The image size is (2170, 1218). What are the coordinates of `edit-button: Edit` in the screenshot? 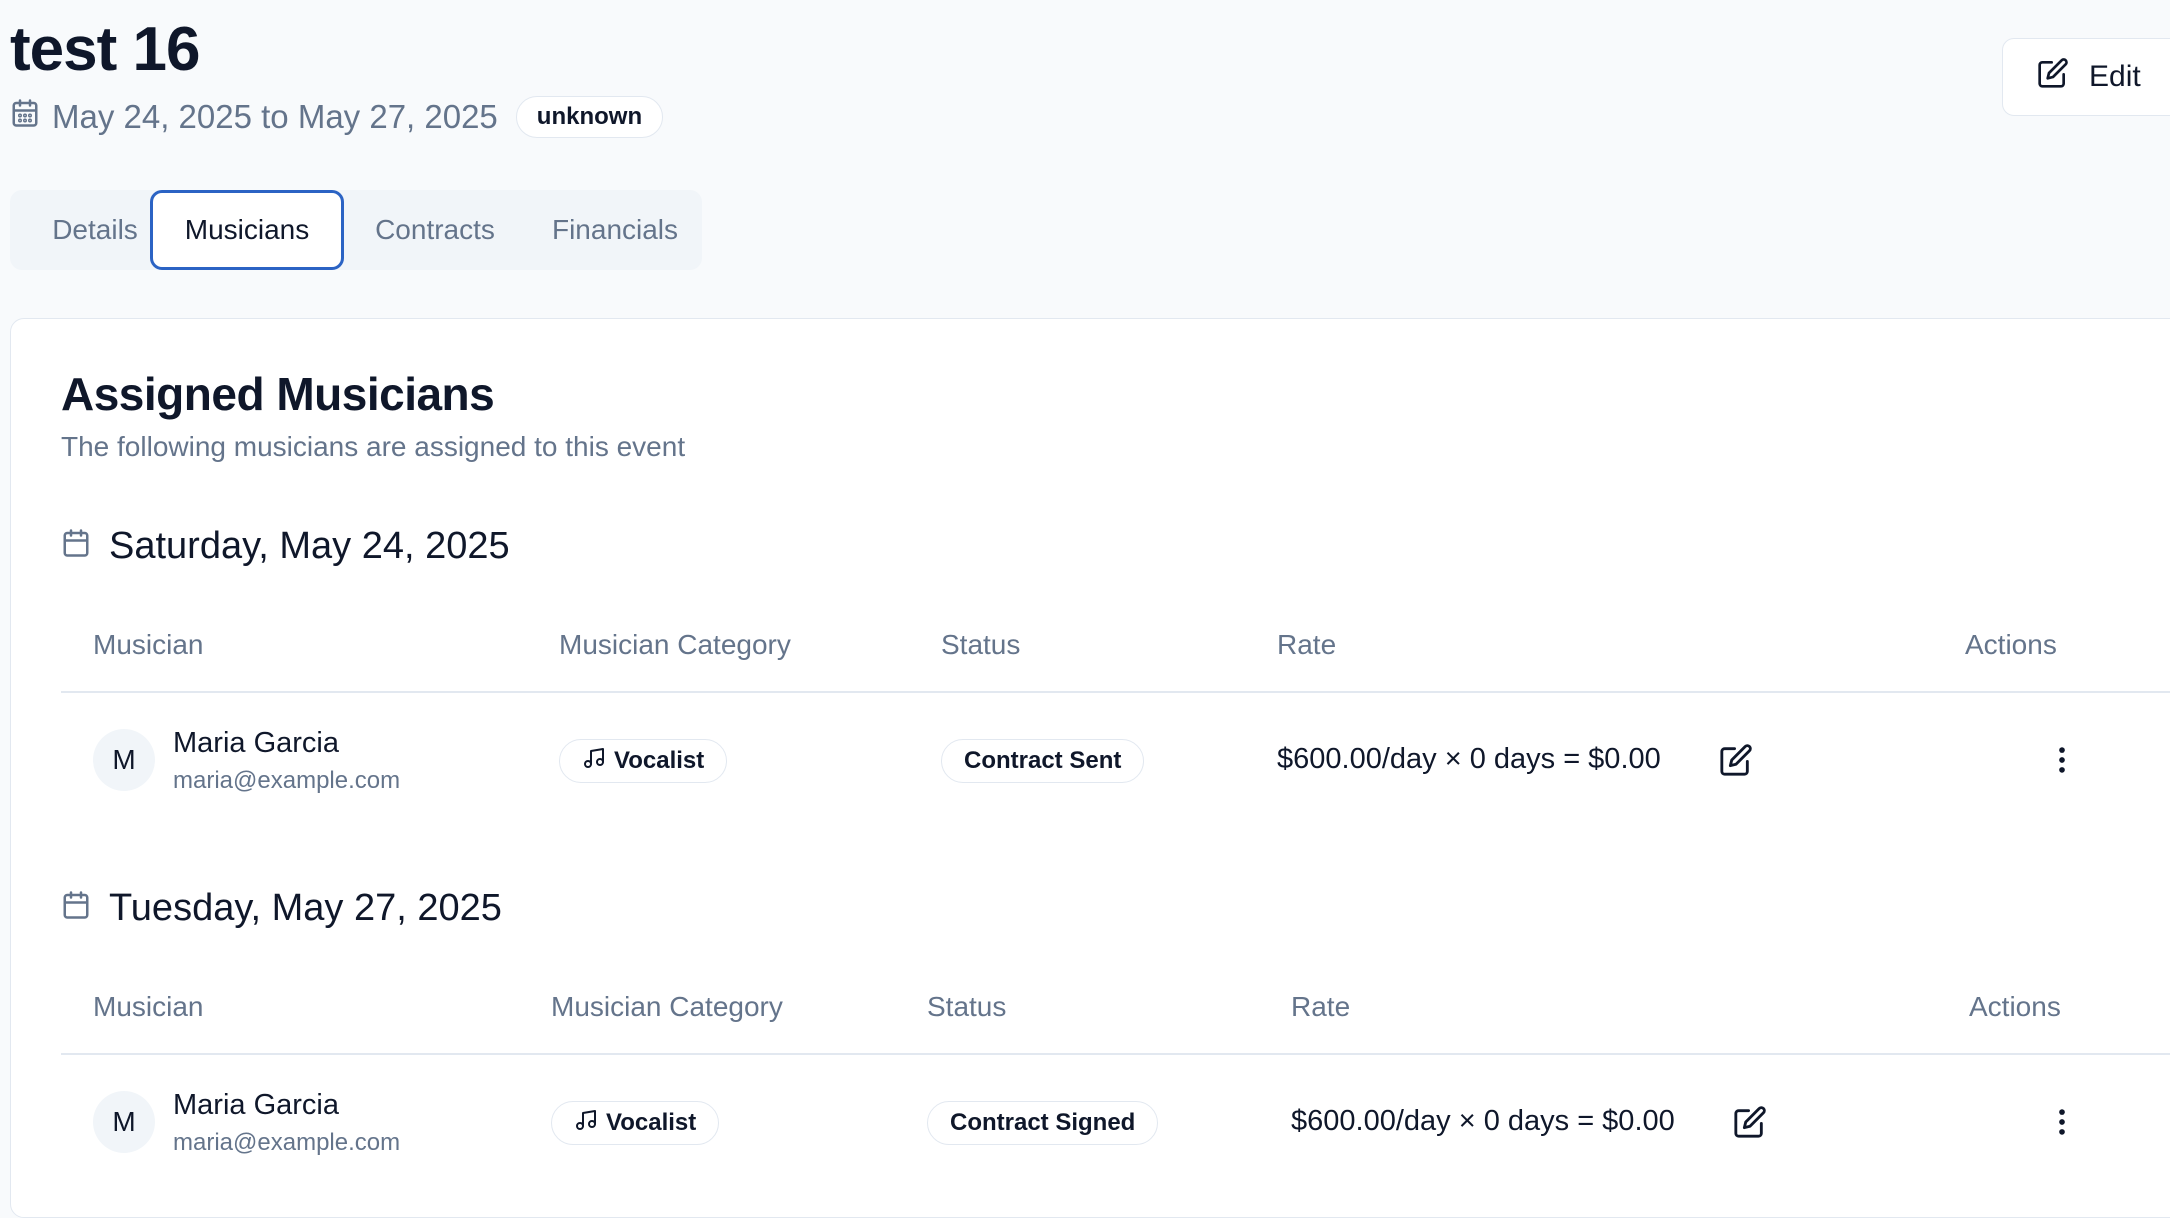 It's located at (2086, 77).